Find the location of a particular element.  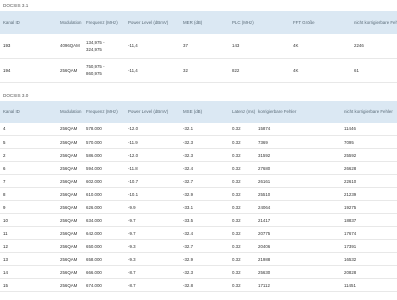

cell-frequenz: 650.000 is located at coordinates (104, 246).